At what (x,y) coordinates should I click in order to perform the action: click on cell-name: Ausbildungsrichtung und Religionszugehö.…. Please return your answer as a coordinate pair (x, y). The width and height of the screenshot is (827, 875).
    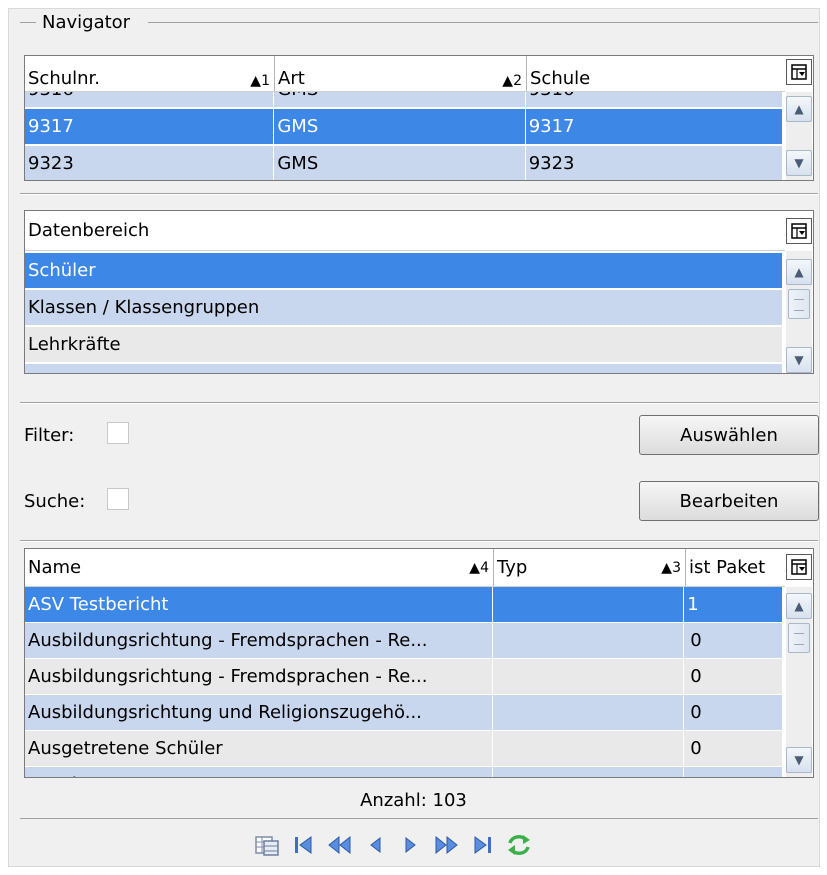
    Looking at the image, I should click on (259, 712).